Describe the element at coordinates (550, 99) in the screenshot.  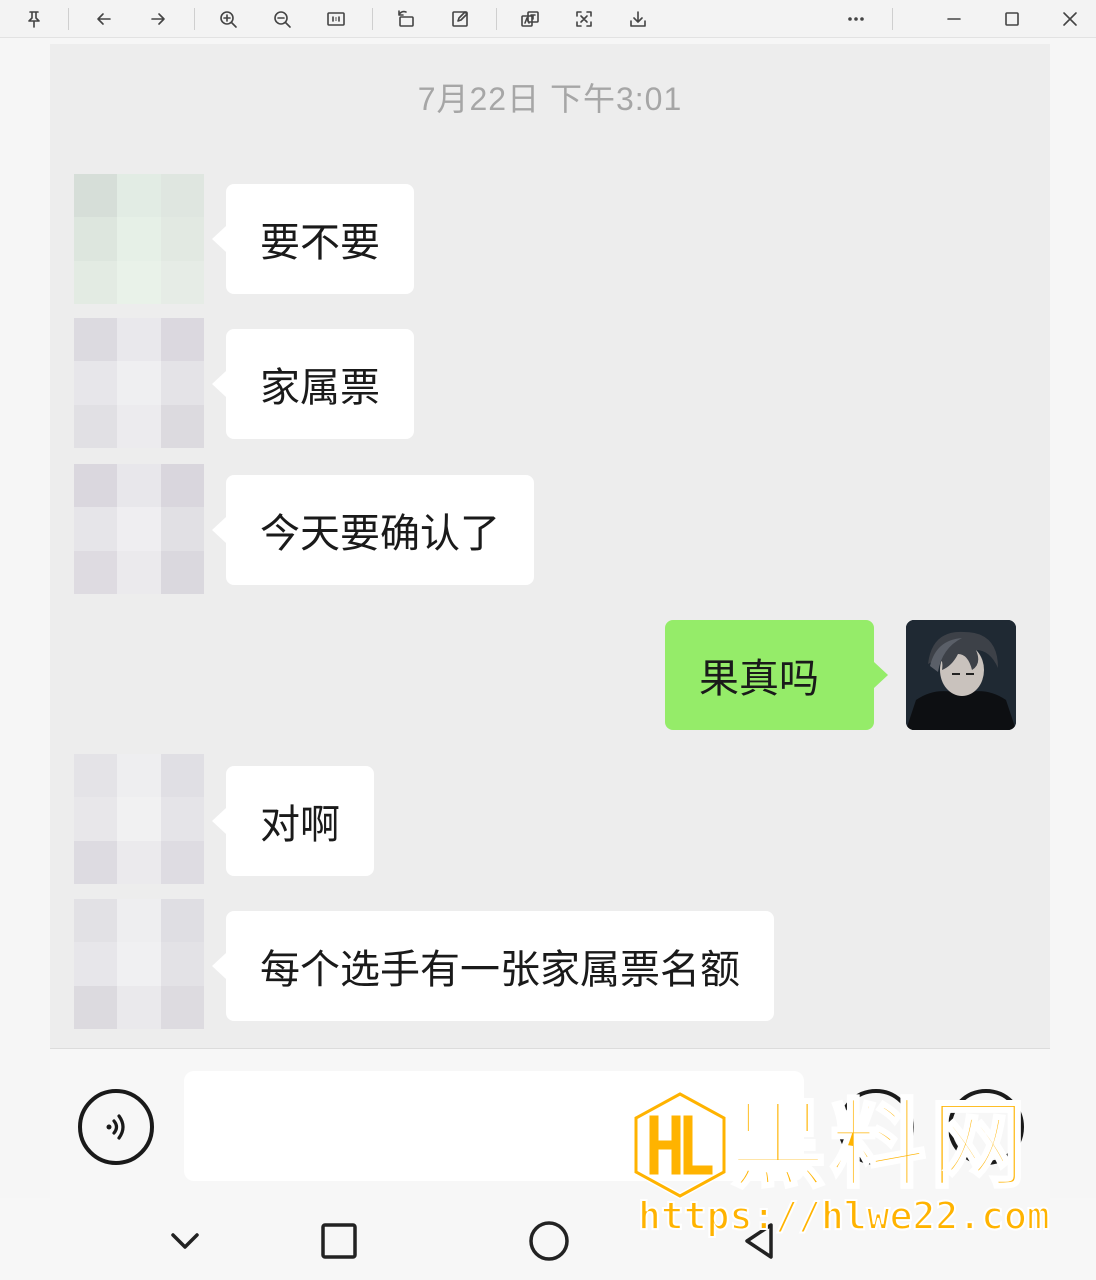
I see `message-timestamp: 7月22日 下午3:01` at that location.